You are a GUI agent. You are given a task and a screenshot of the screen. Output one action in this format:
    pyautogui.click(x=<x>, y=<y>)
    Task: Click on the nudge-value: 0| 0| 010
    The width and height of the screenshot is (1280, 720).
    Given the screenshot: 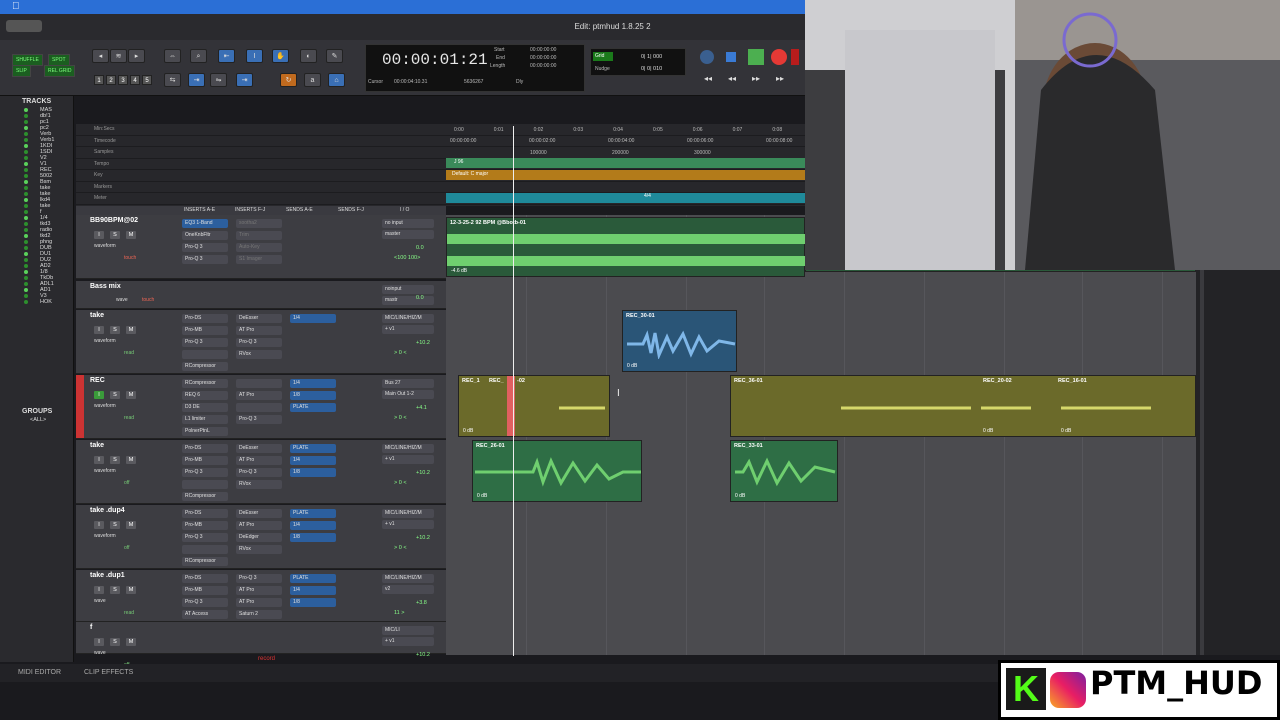 What is the action you would take?
    pyautogui.click(x=651, y=69)
    